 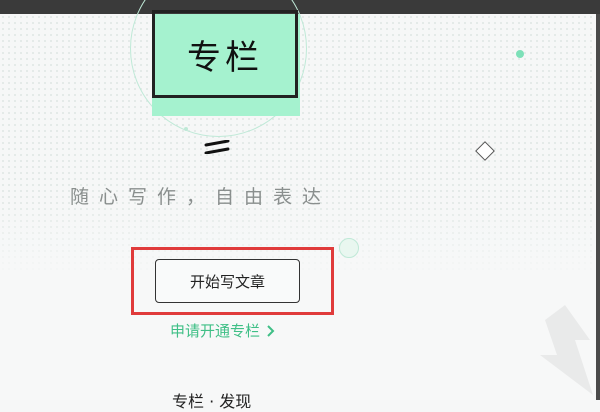 What do you see at coordinates (349, 248) in the screenshot?
I see `decorative-circle` at bounding box center [349, 248].